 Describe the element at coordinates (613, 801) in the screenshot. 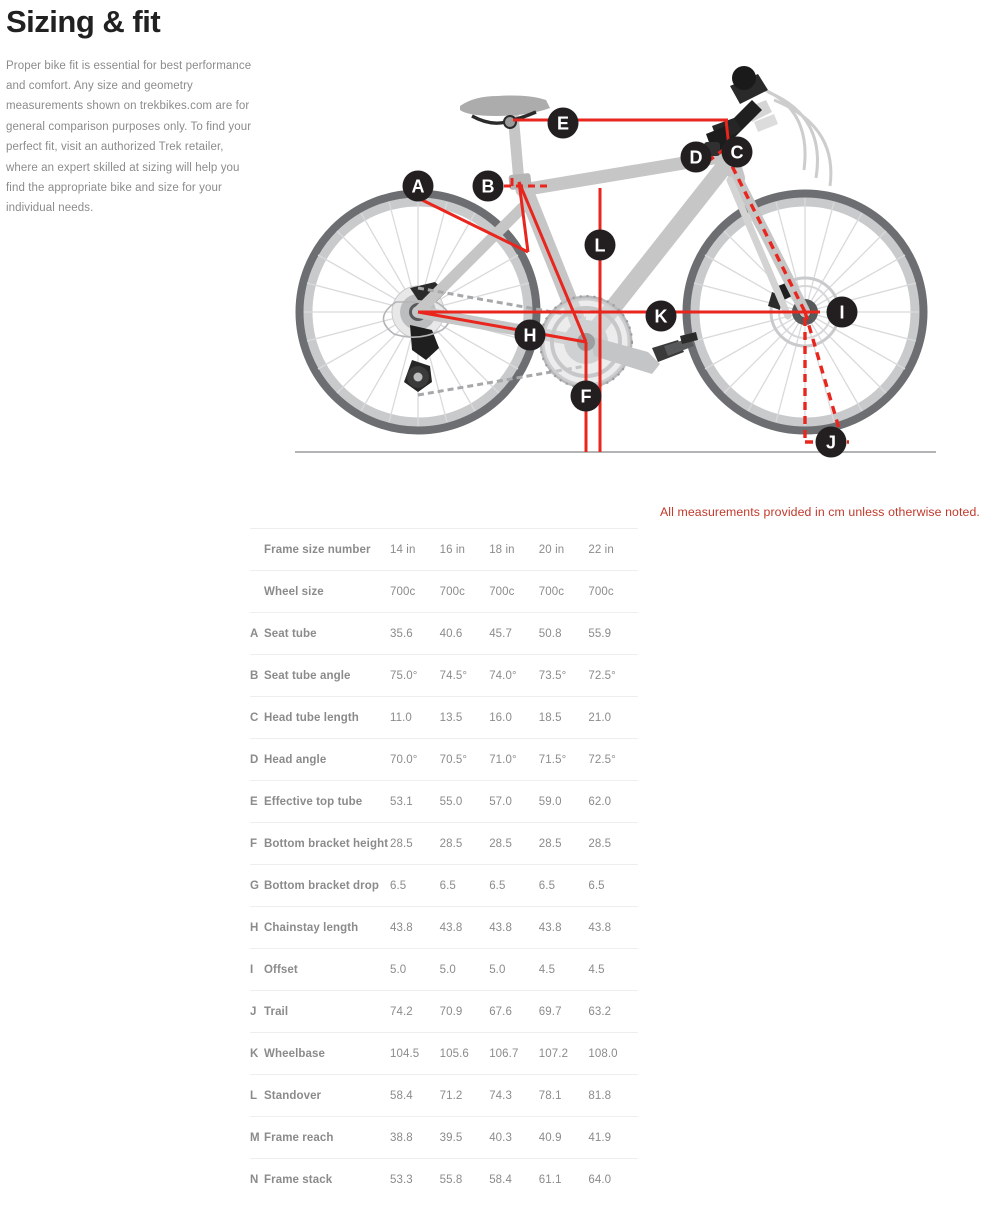

I see `table-cell: 62.0` at that location.